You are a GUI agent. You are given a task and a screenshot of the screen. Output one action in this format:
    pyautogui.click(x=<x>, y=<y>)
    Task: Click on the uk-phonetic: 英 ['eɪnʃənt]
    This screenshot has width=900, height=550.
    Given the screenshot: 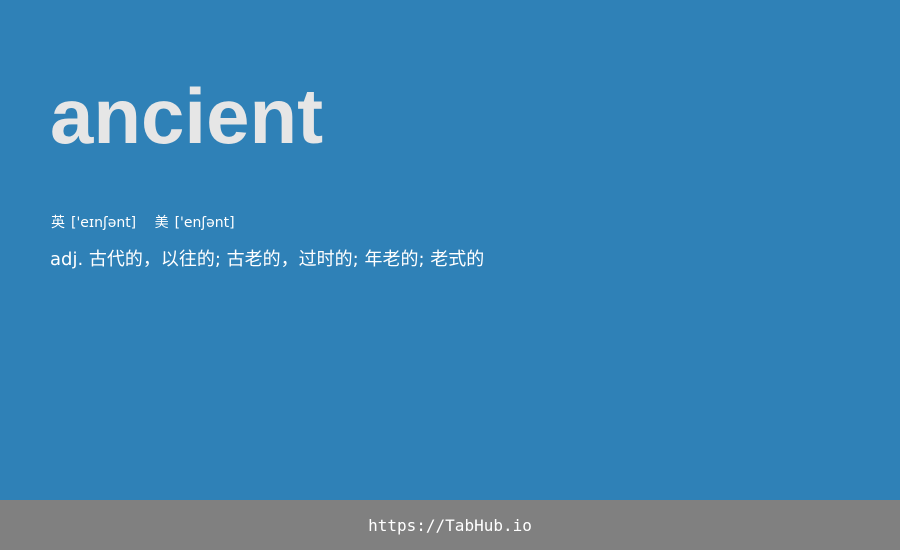 What is the action you would take?
    pyautogui.click(x=93, y=223)
    